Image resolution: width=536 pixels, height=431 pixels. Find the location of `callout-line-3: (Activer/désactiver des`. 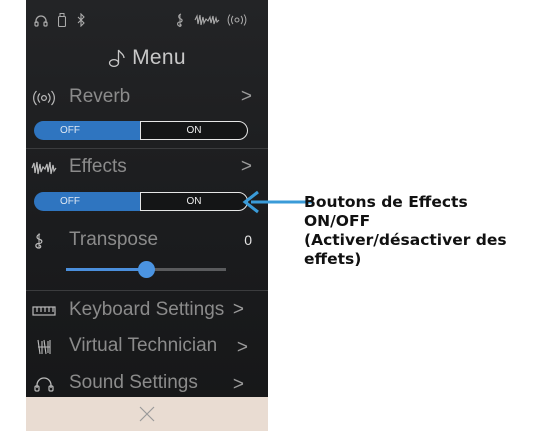

callout-line-3: (Activer/désactiver des is located at coordinates (405, 240).